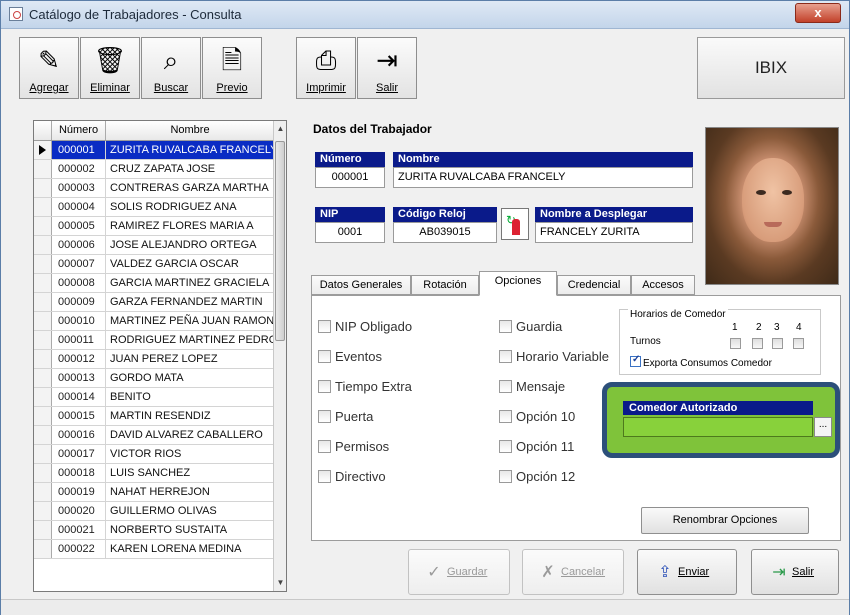 This screenshot has height=615, width=850. Describe the element at coordinates (79, 321) in the screenshot. I see `cell-numero: 000010` at that location.